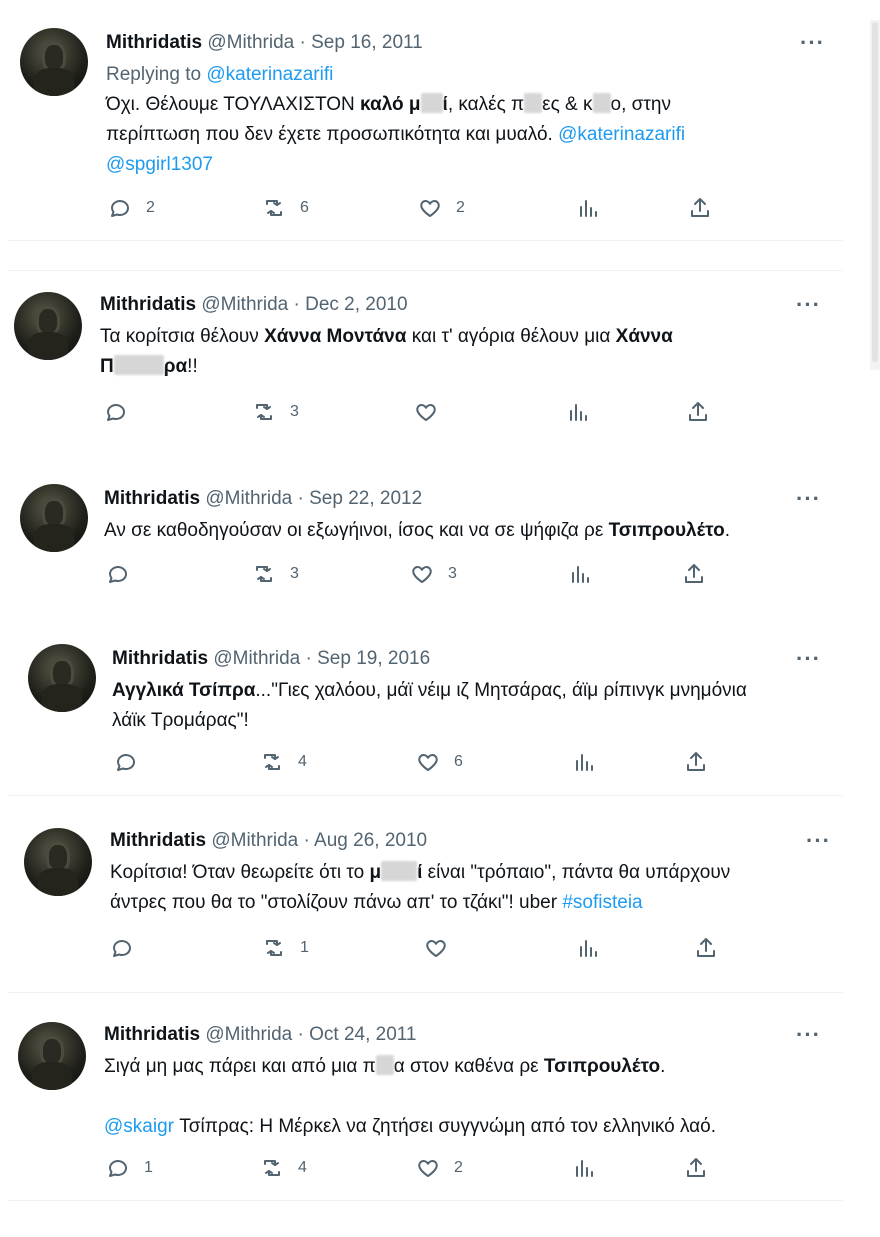  What do you see at coordinates (159, 164) in the screenshot?
I see `mention-link: @spgirl1307` at bounding box center [159, 164].